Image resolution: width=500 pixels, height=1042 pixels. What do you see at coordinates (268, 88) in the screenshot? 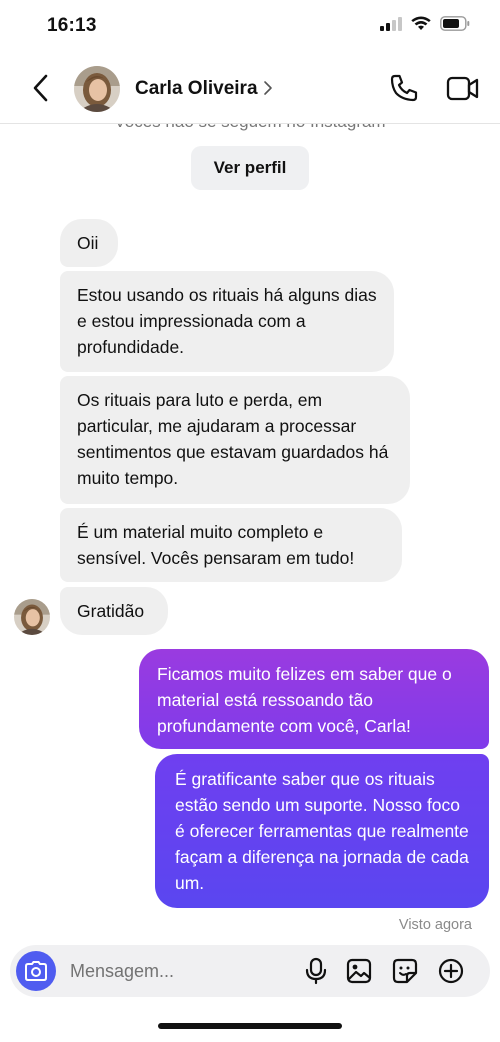
I see `chevron-right-icon` at bounding box center [268, 88].